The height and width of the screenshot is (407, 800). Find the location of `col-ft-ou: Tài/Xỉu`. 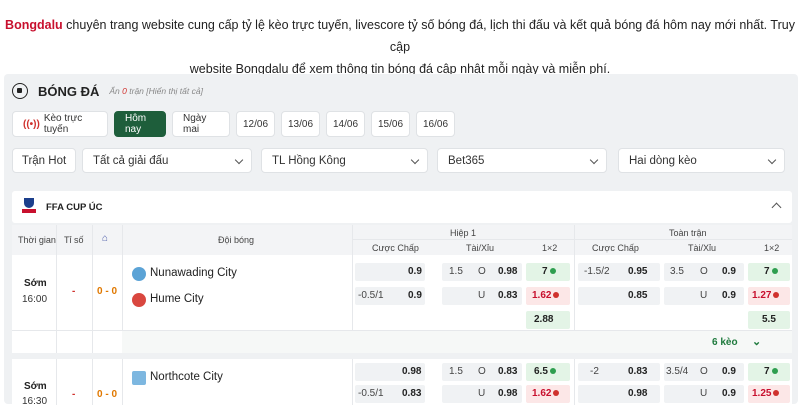

col-ft-ou: Tài/Xỉu is located at coordinates (702, 248).